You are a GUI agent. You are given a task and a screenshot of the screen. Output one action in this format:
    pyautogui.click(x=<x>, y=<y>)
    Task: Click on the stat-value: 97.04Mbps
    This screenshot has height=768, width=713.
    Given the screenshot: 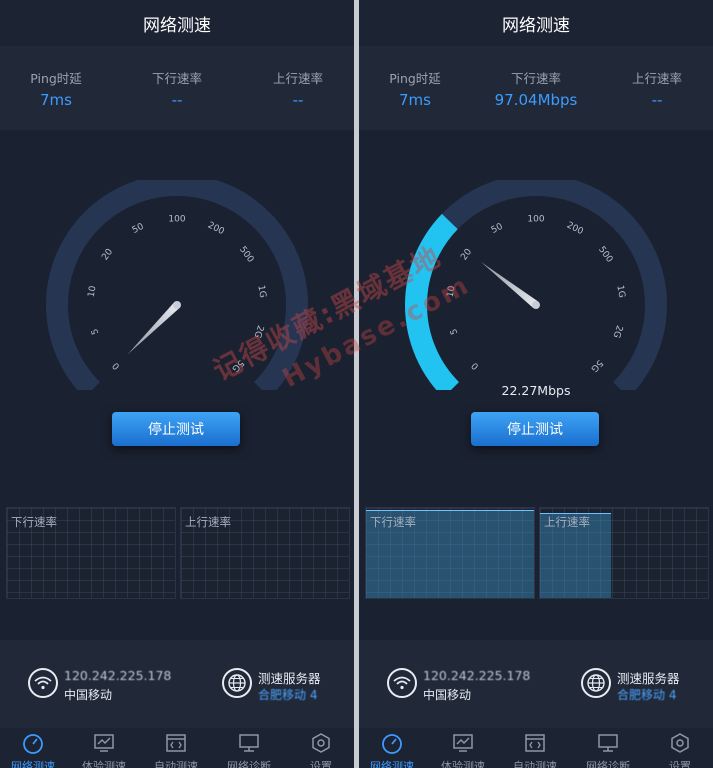 What is the action you would take?
    pyautogui.click(x=536, y=100)
    